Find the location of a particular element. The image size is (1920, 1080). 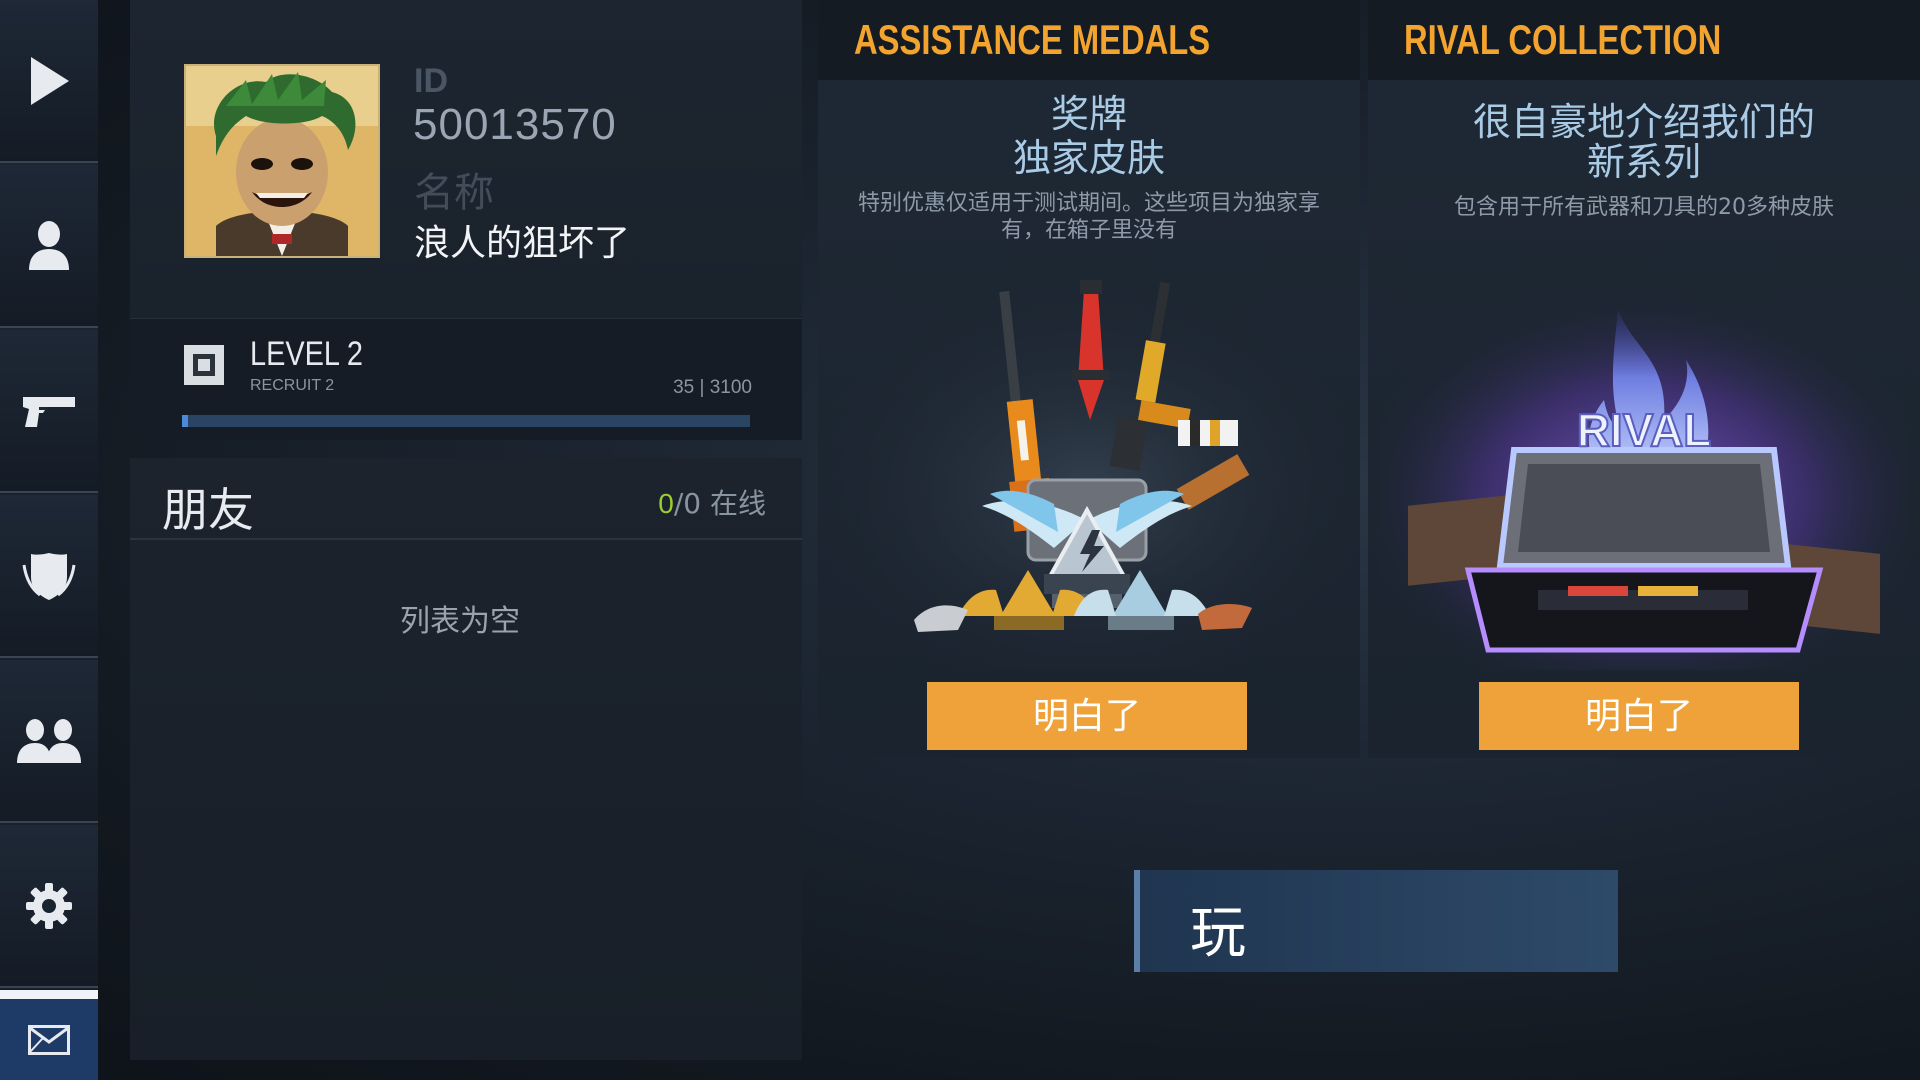

play-button: 玩 is located at coordinates (1376, 921).